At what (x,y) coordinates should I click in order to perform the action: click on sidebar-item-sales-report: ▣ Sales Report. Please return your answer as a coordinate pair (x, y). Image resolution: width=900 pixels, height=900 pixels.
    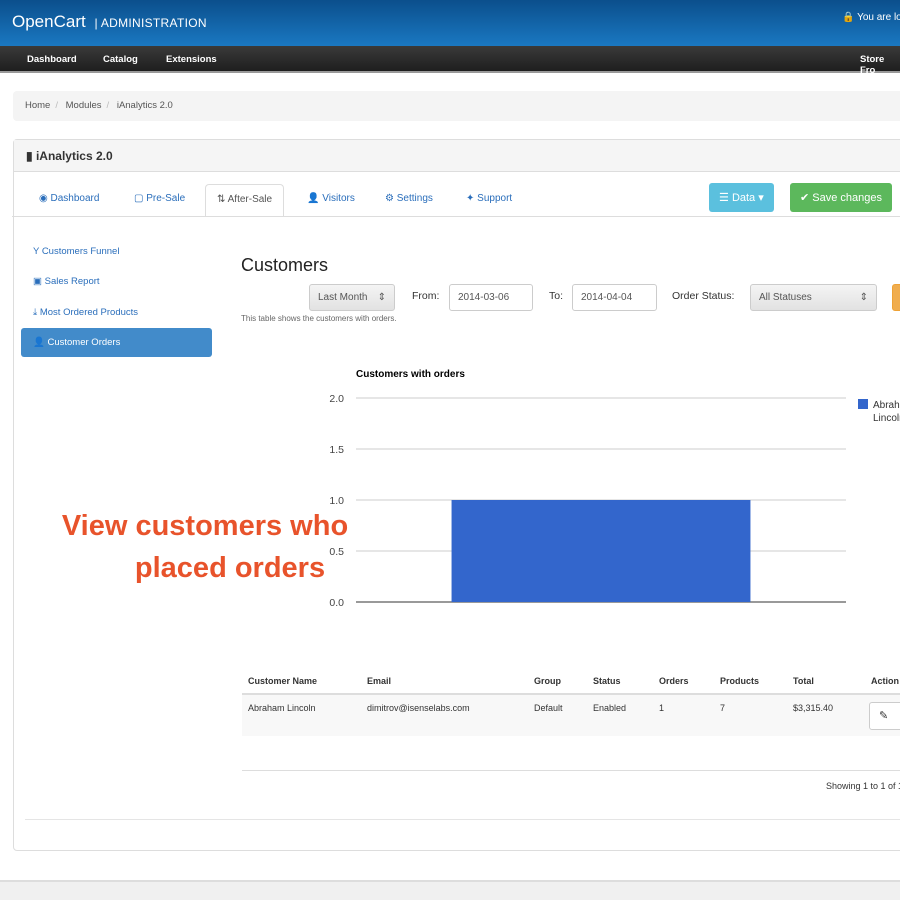
    Looking at the image, I should click on (116, 281).